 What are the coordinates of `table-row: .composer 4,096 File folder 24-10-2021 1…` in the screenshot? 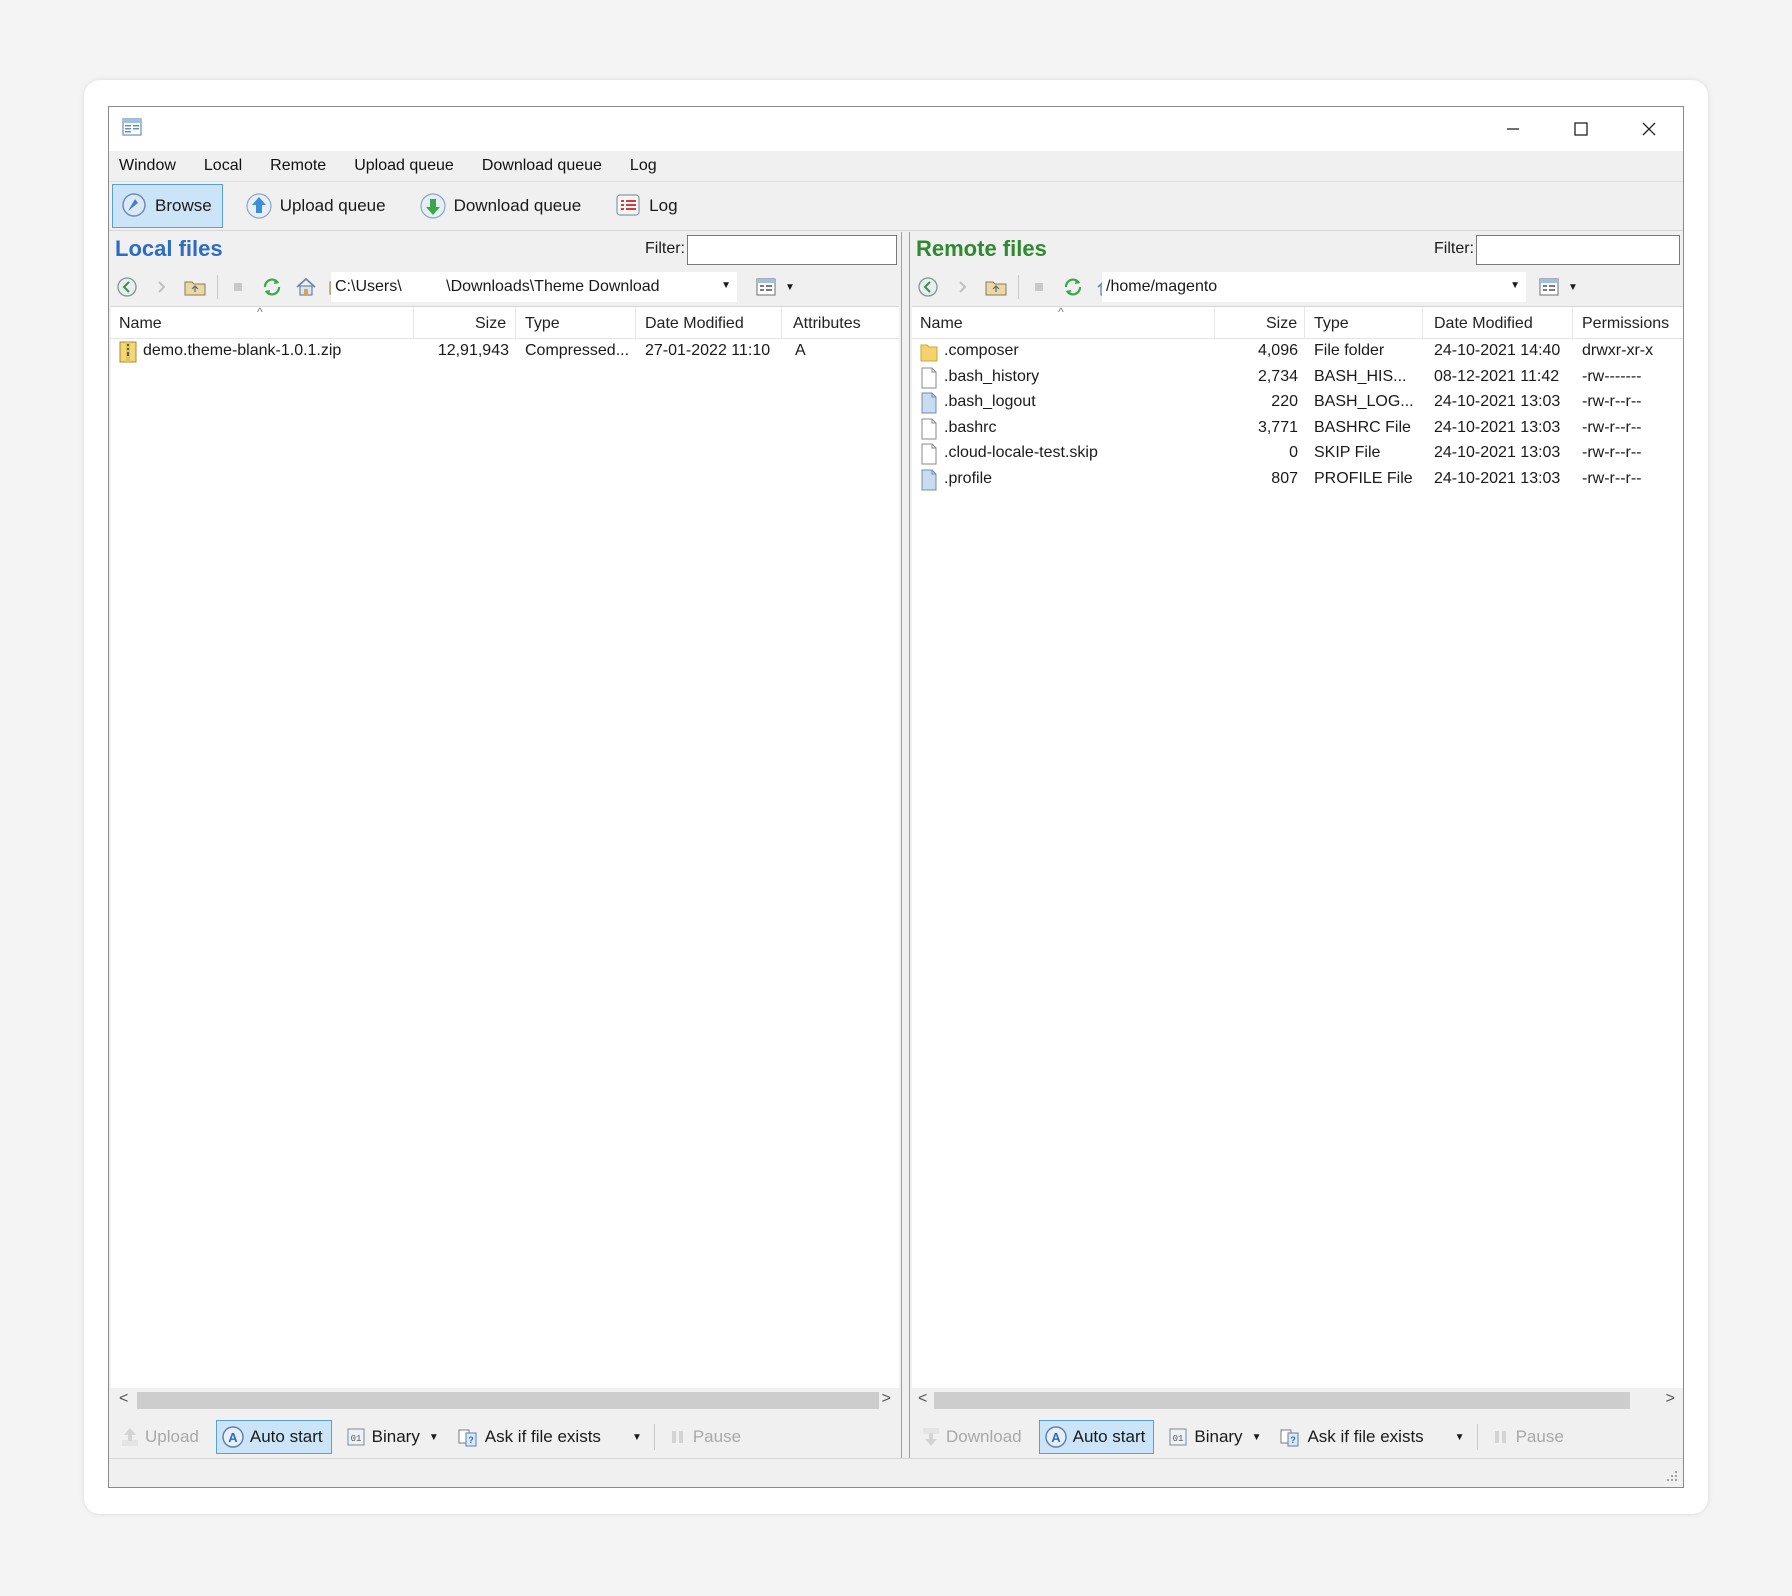 It's located at (1297, 352).